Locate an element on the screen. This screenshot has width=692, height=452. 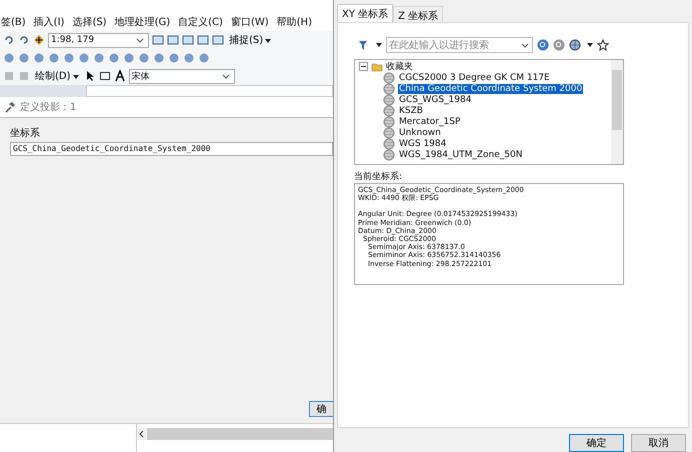
menu-item: 插入(I) is located at coordinates (49, 21).